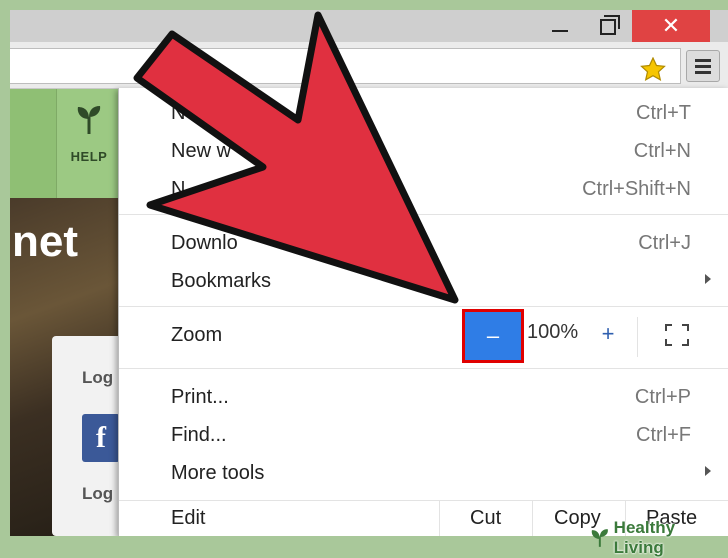 The width and height of the screenshot is (728, 558). I want to click on menu-item-print: Print... Ctrl+P, so click(423, 397).